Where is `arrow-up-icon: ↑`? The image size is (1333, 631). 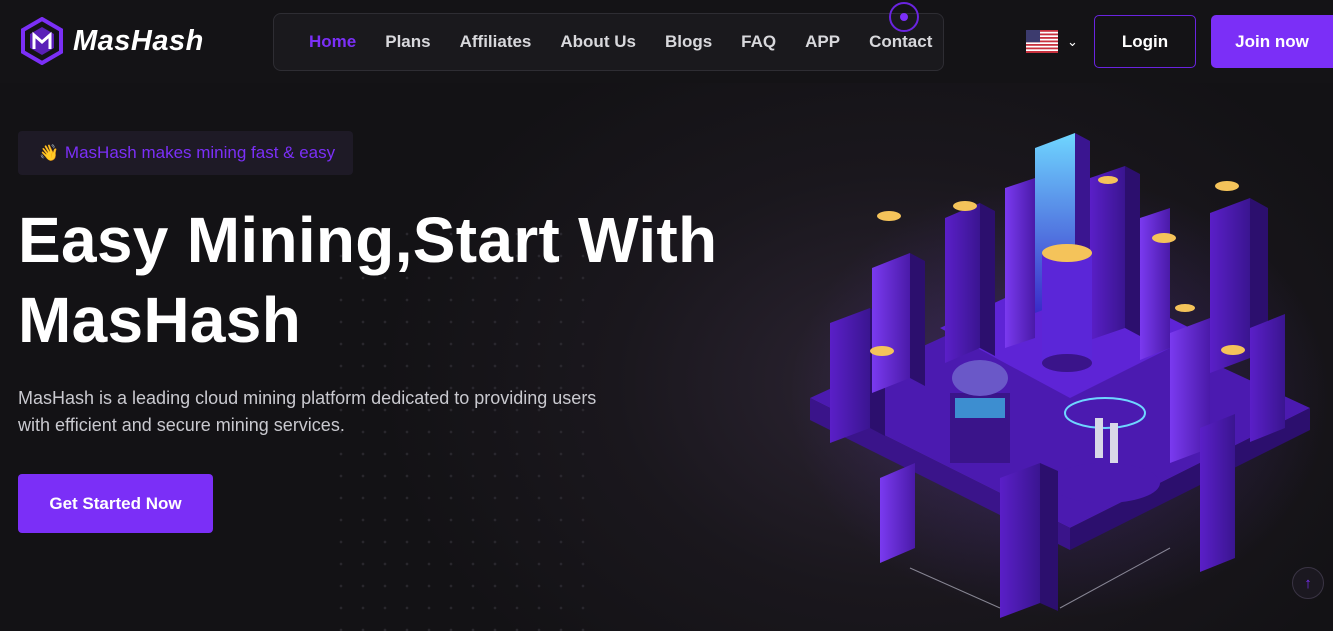
arrow-up-icon: ↑ is located at coordinates (1308, 583).